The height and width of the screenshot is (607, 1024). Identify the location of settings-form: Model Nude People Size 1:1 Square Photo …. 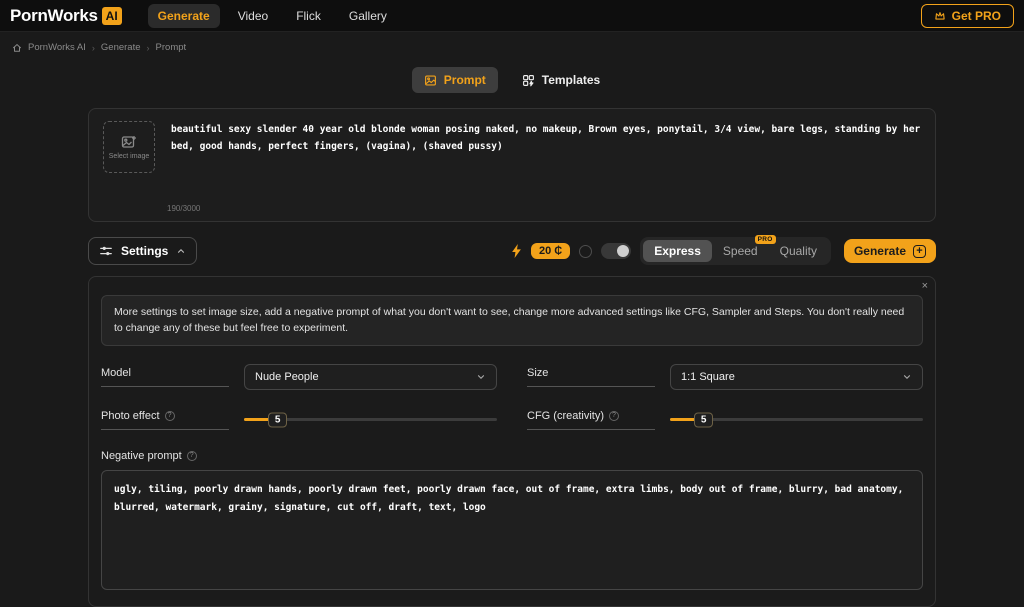
(512, 396).